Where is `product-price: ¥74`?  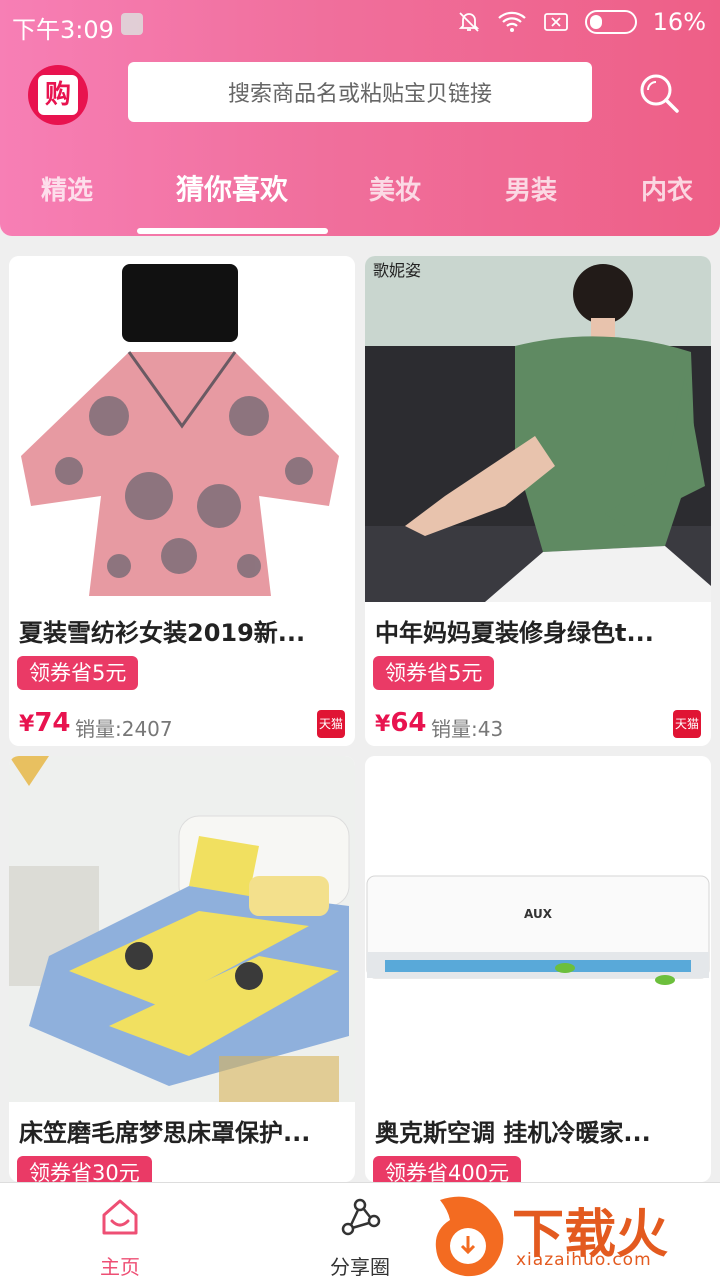
product-price: ¥74 is located at coordinates (45, 723).